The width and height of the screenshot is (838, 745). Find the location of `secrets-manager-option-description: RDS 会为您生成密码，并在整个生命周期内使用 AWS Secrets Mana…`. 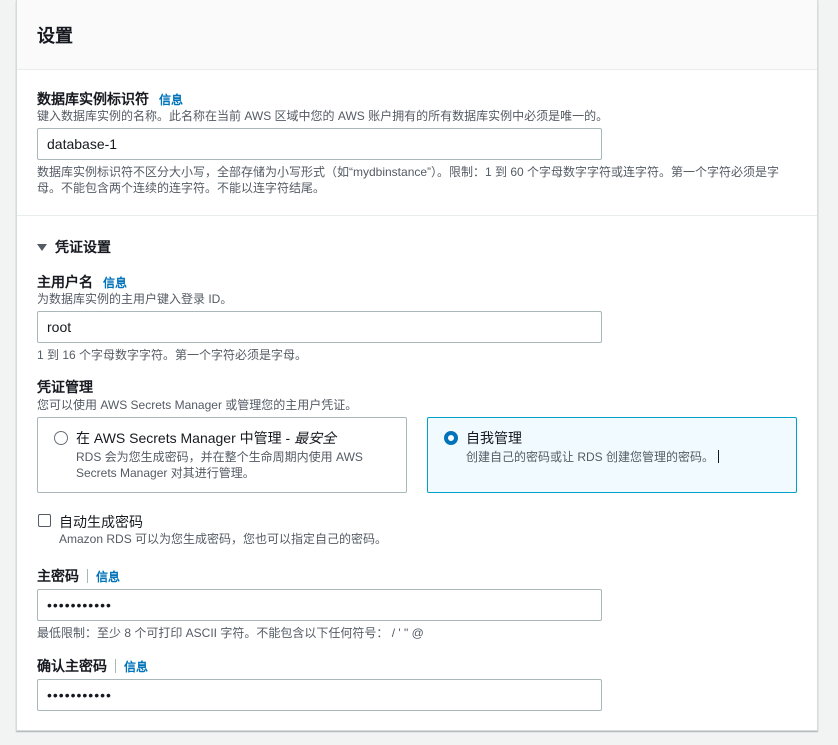

secrets-manager-option-description: RDS 会为您生成密码，并在整个生命周期内使用 AWS Secrets Mana… is located at coordinates (219, 465).